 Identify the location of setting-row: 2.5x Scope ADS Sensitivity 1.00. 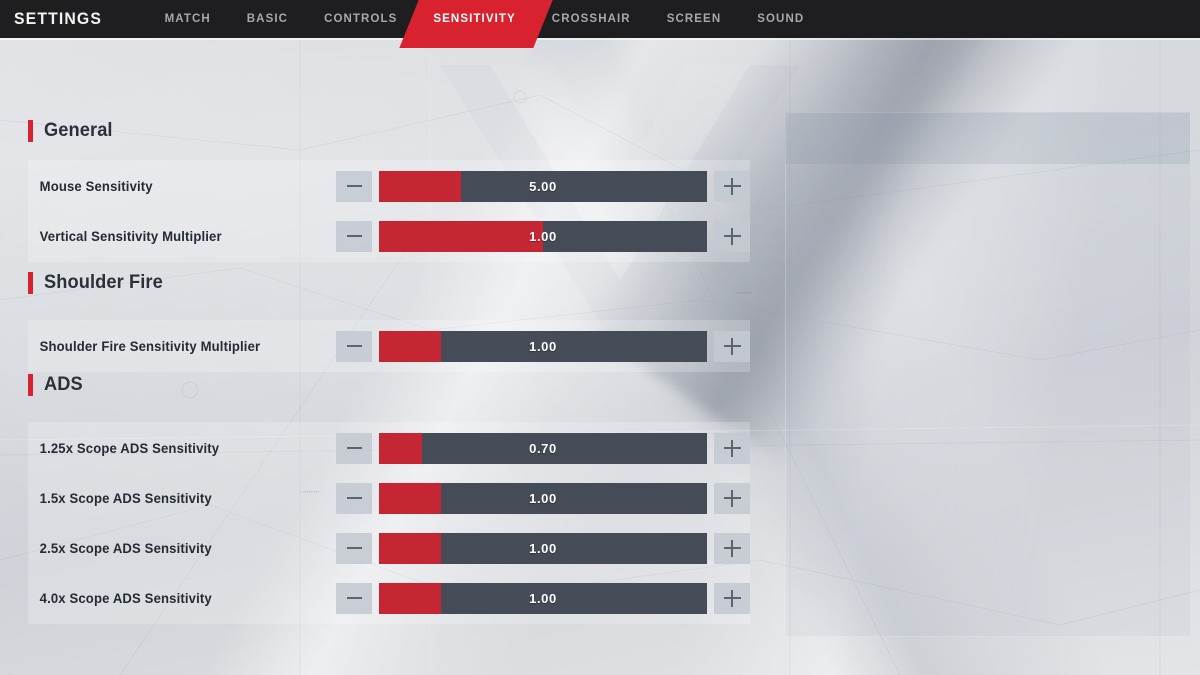
(389, 548).